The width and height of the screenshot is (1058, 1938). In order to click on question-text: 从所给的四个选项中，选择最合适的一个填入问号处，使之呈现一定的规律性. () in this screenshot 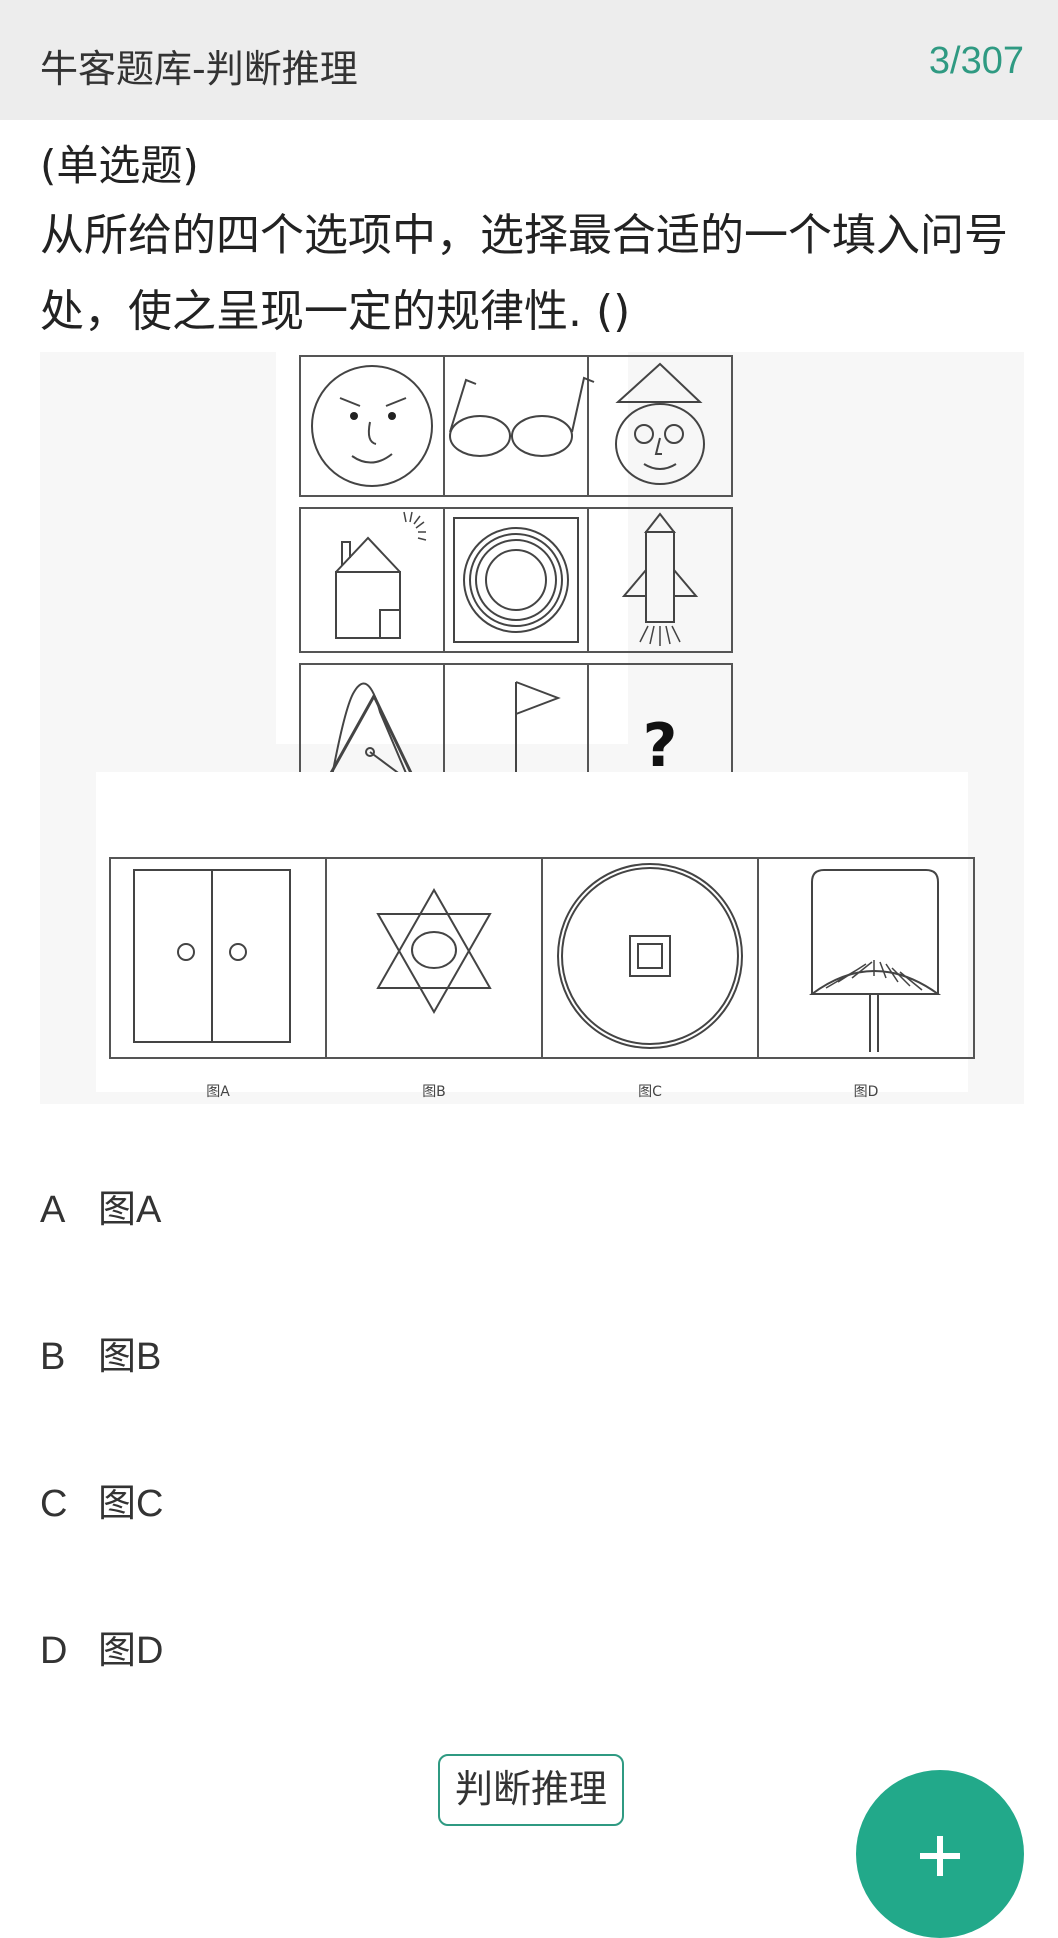, I will do `click(524, 273)`.